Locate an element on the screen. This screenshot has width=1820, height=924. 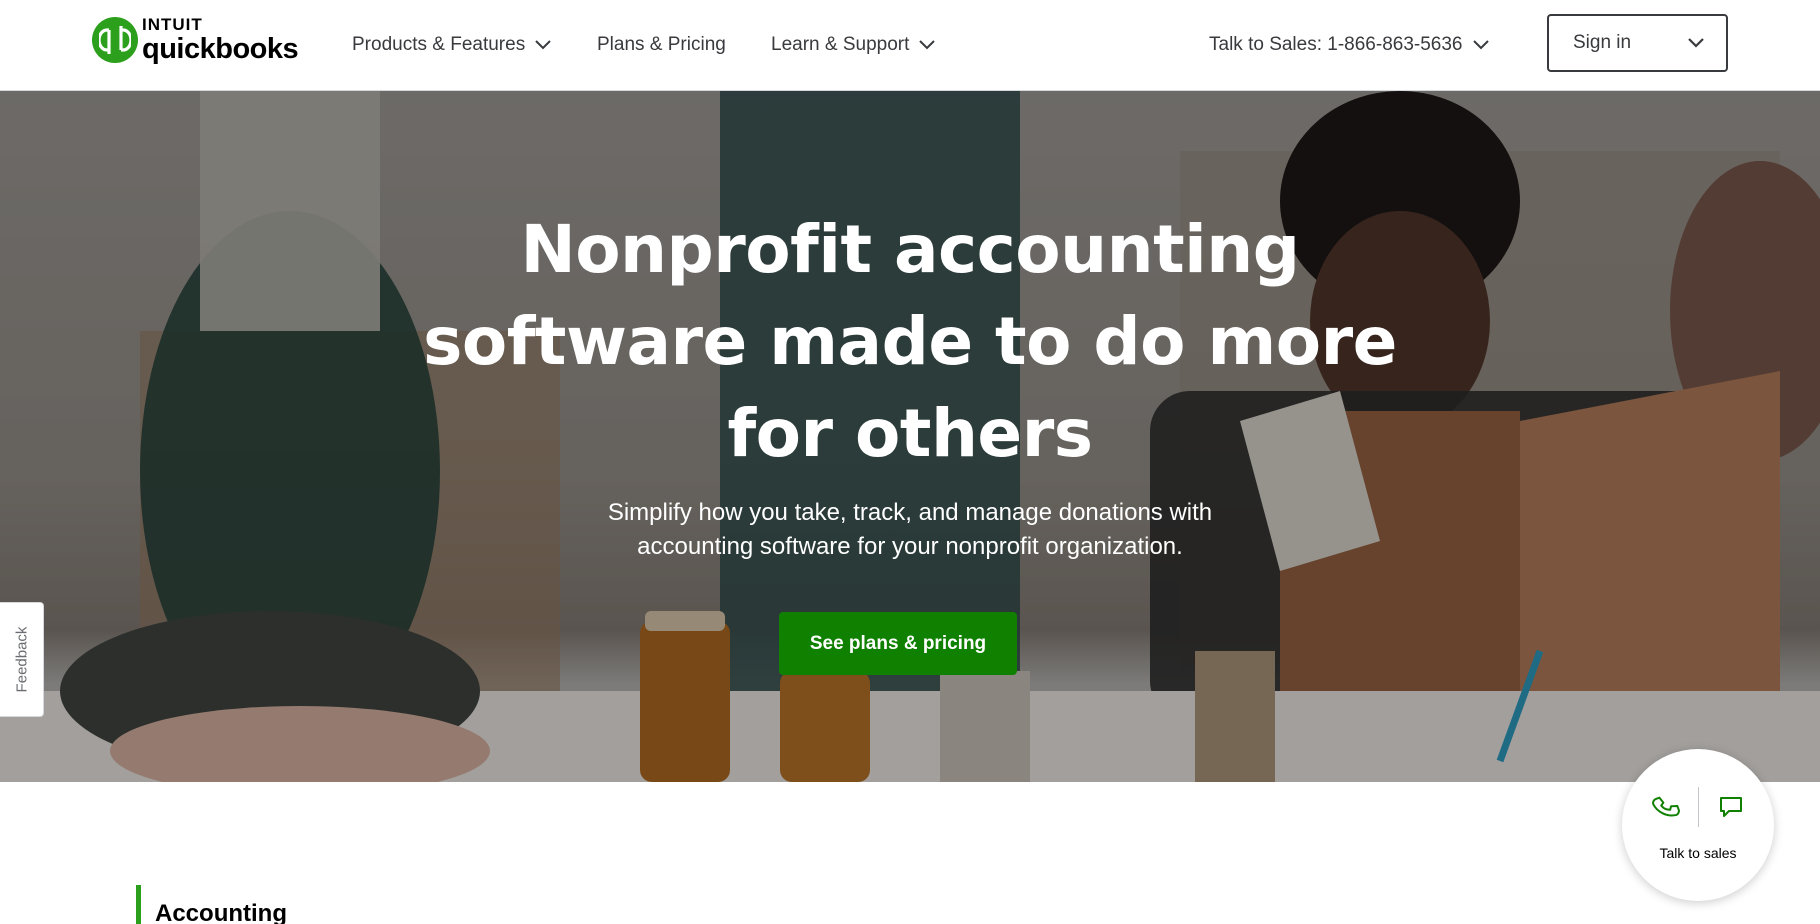
see-plans-pricing-button: See plans & pricing is located at coordinates (898, 643).